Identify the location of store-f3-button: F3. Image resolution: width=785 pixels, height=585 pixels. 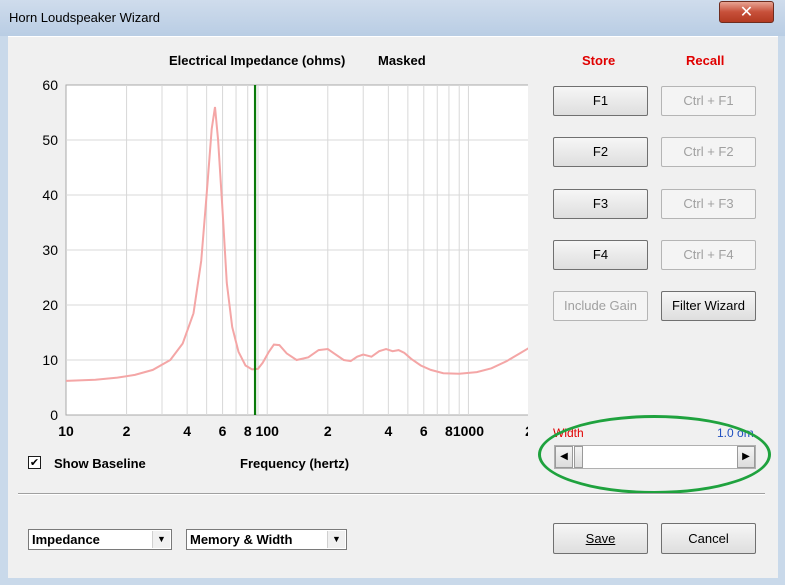
(600, 204).